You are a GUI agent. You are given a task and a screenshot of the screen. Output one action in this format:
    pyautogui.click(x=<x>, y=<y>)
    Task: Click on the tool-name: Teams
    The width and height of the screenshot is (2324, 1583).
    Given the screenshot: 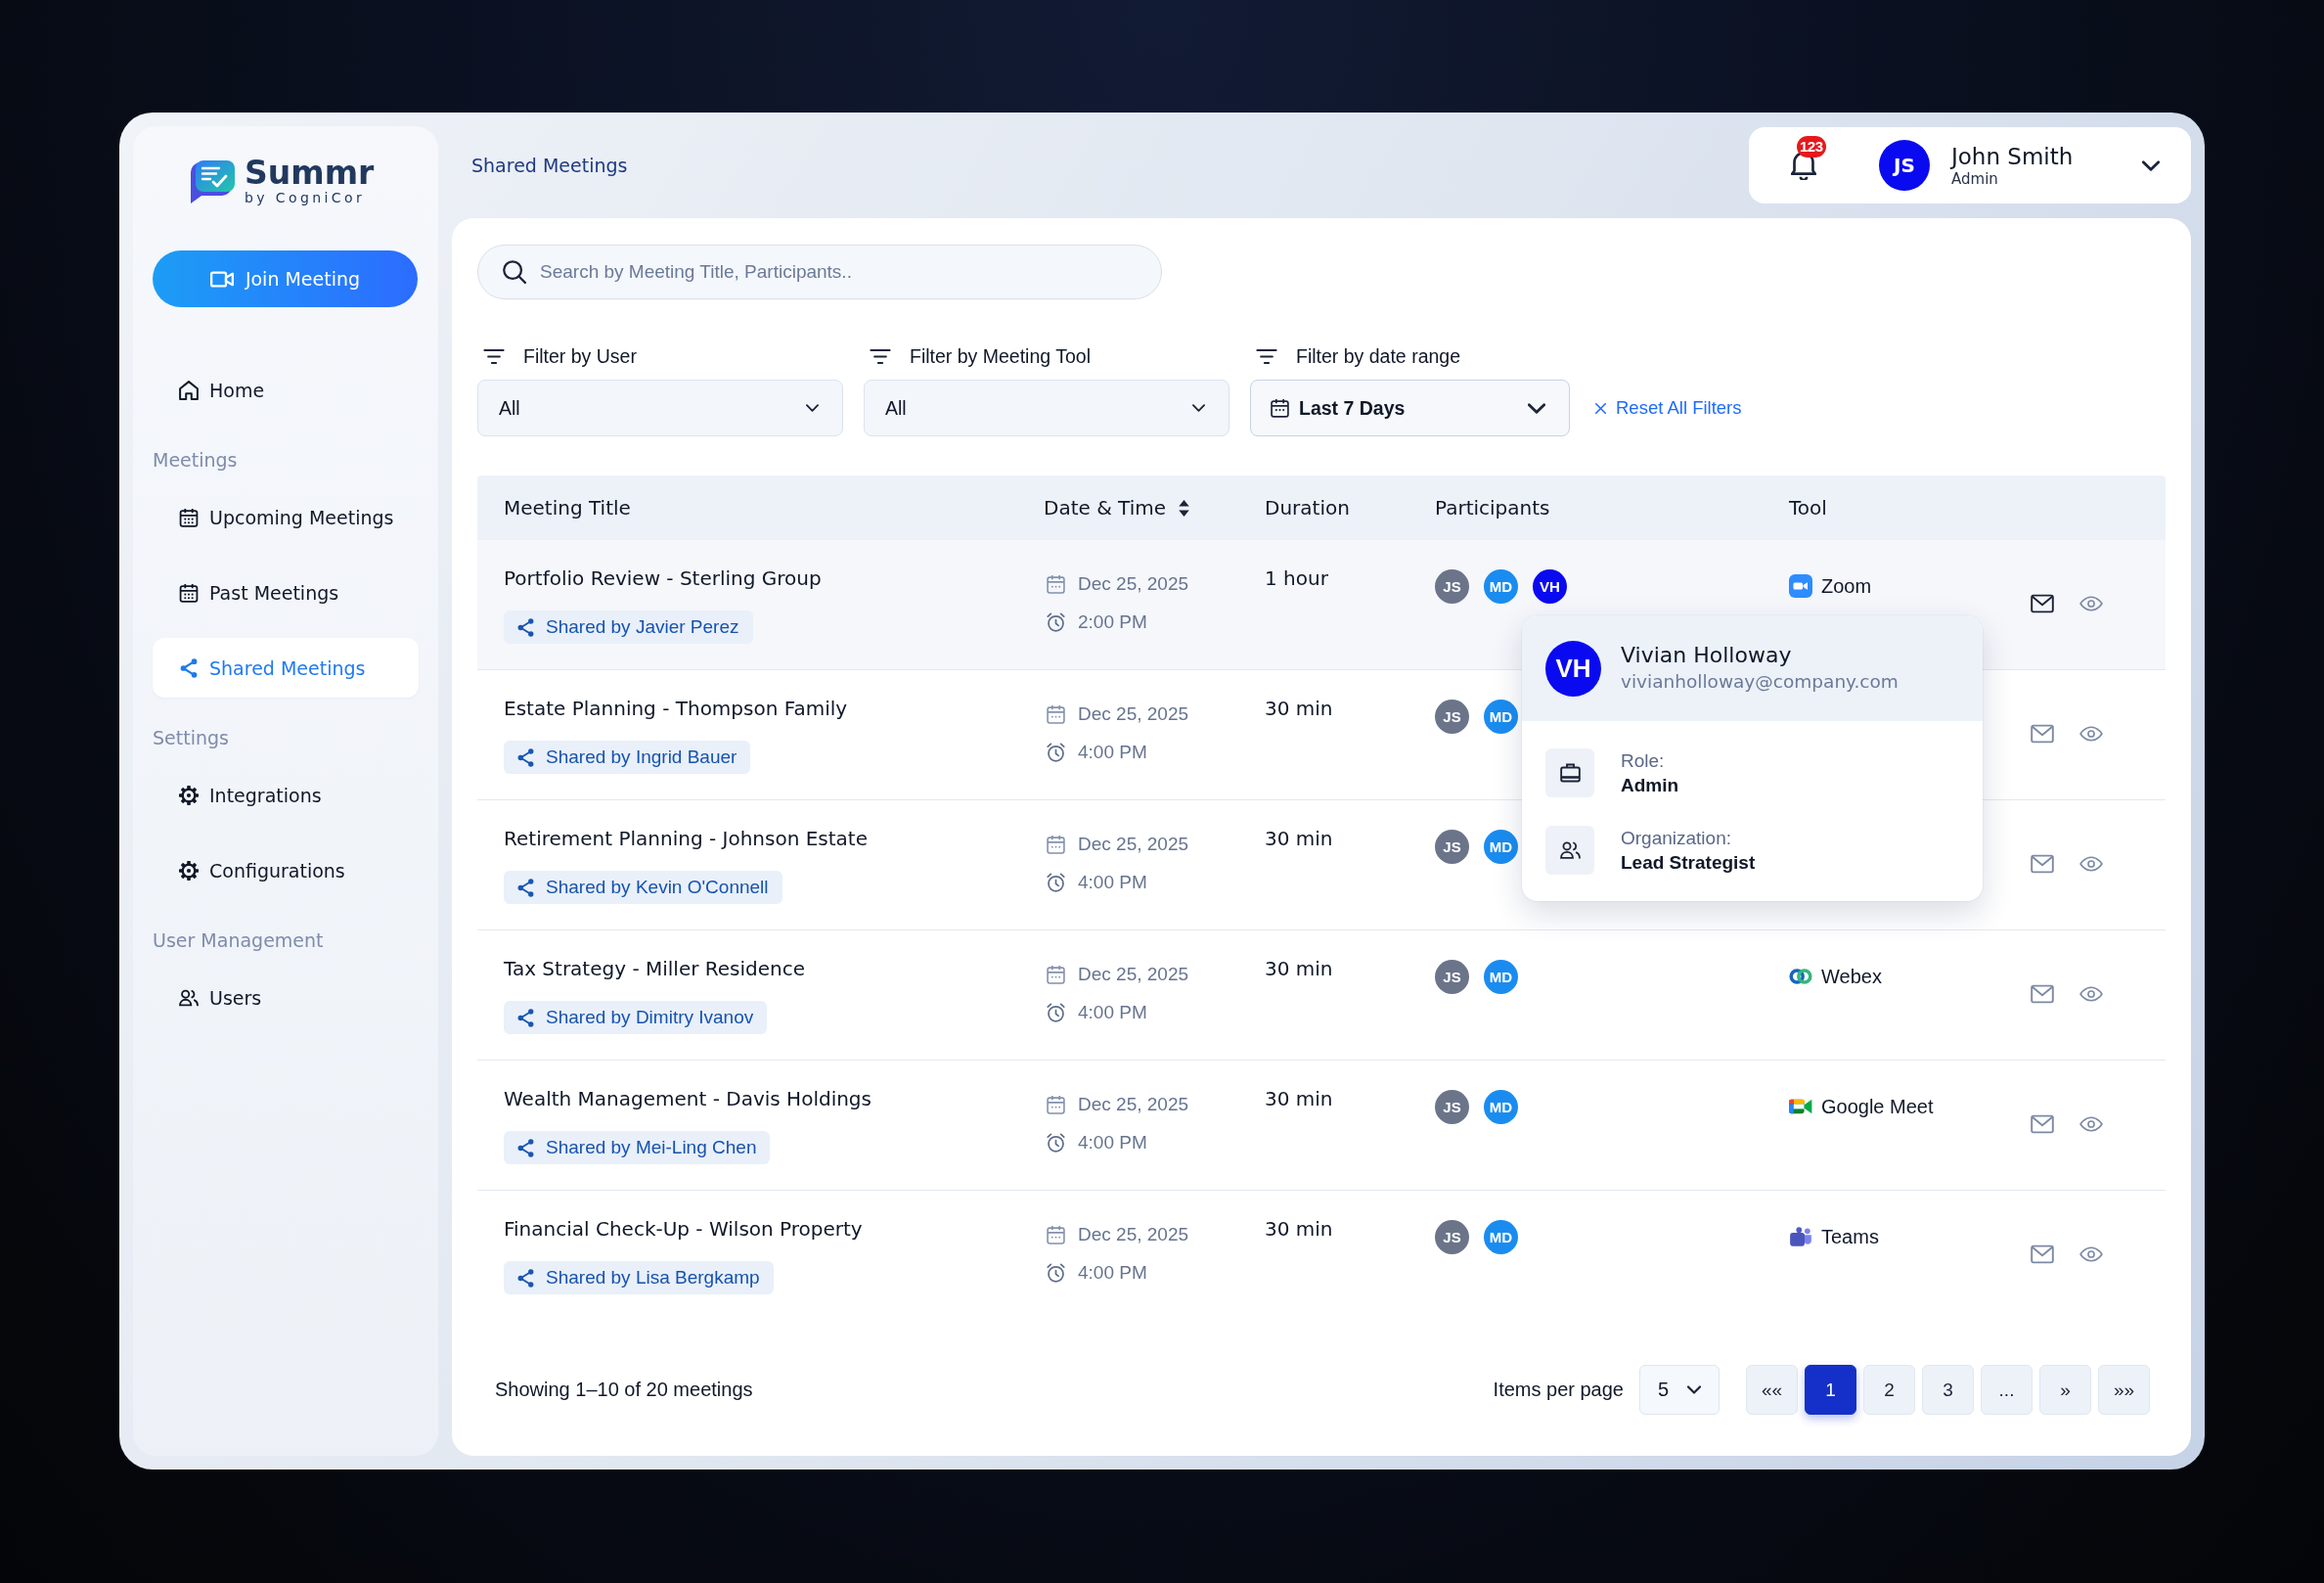 What is the action you would take?
    pyautogui.click(x=1850, y=1237)
    